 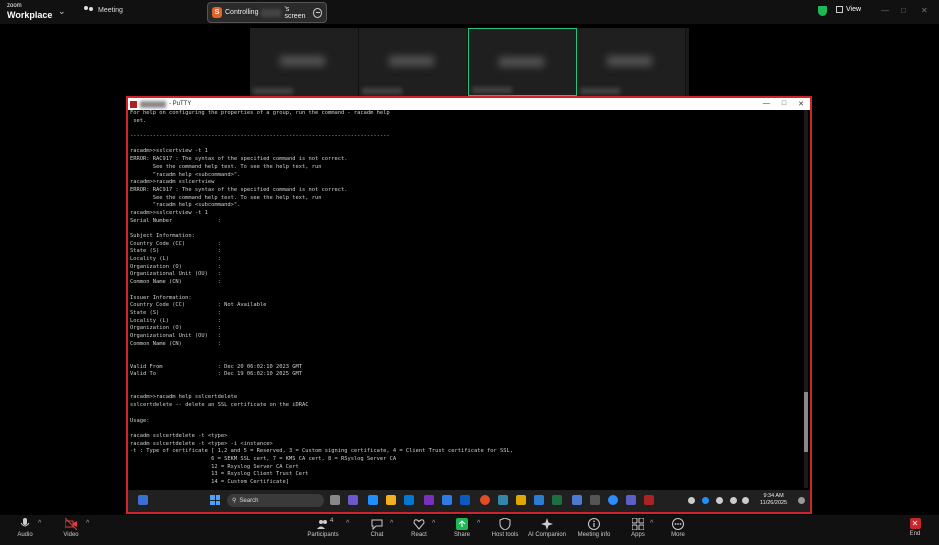 I want to click on close-icon: ✕, so click(x=924, y=10).